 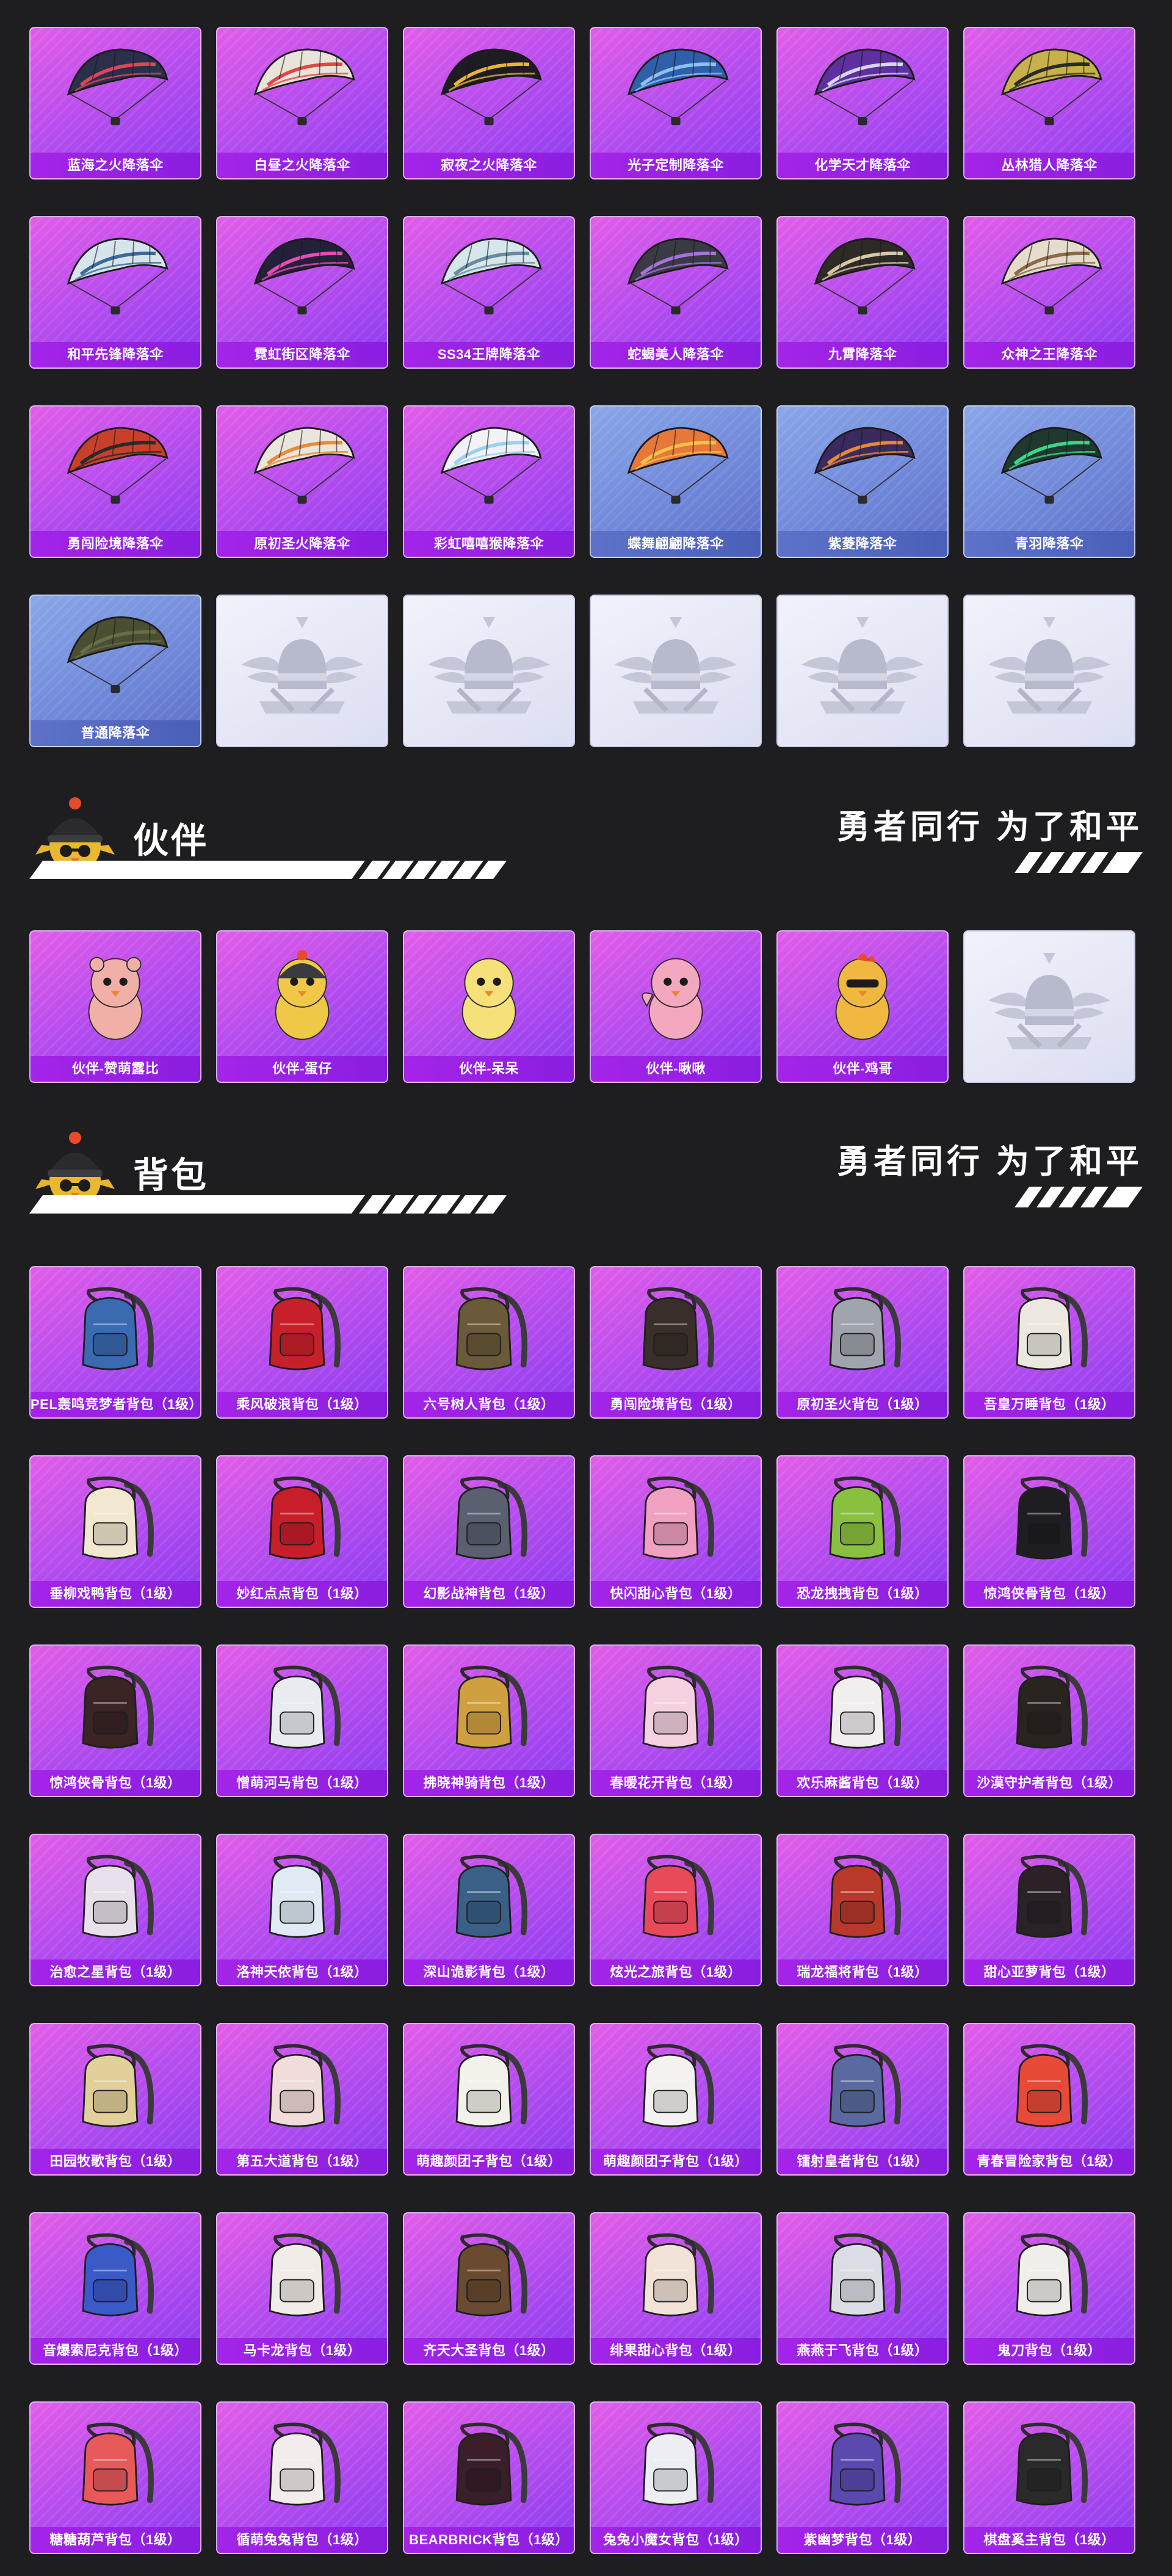 What do you see at coordinates (302, 292) in the screenshot?
I see `parachute-card: 霓虹街区降落伞` at bounding box center [302, 292].